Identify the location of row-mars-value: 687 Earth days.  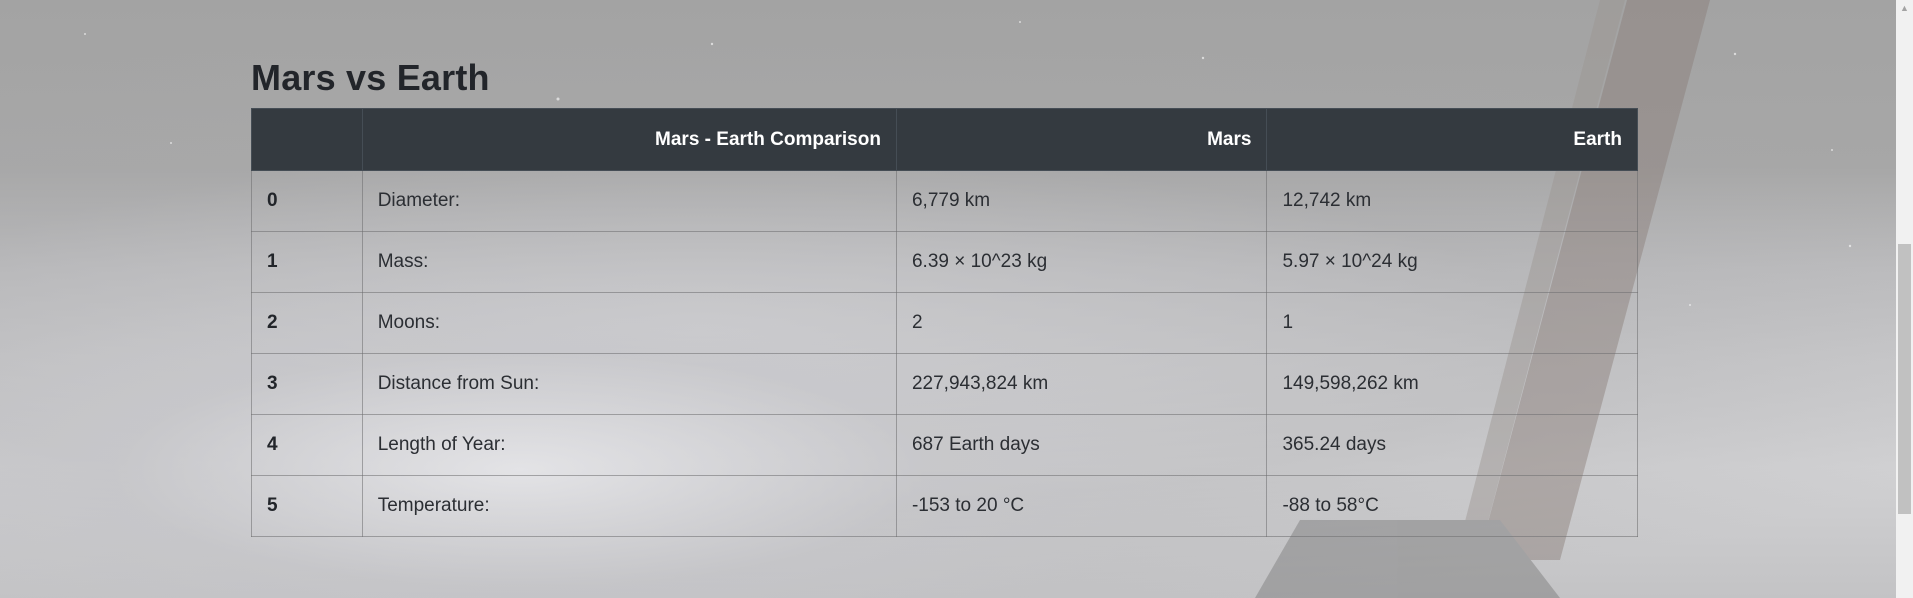
(1081, 445).